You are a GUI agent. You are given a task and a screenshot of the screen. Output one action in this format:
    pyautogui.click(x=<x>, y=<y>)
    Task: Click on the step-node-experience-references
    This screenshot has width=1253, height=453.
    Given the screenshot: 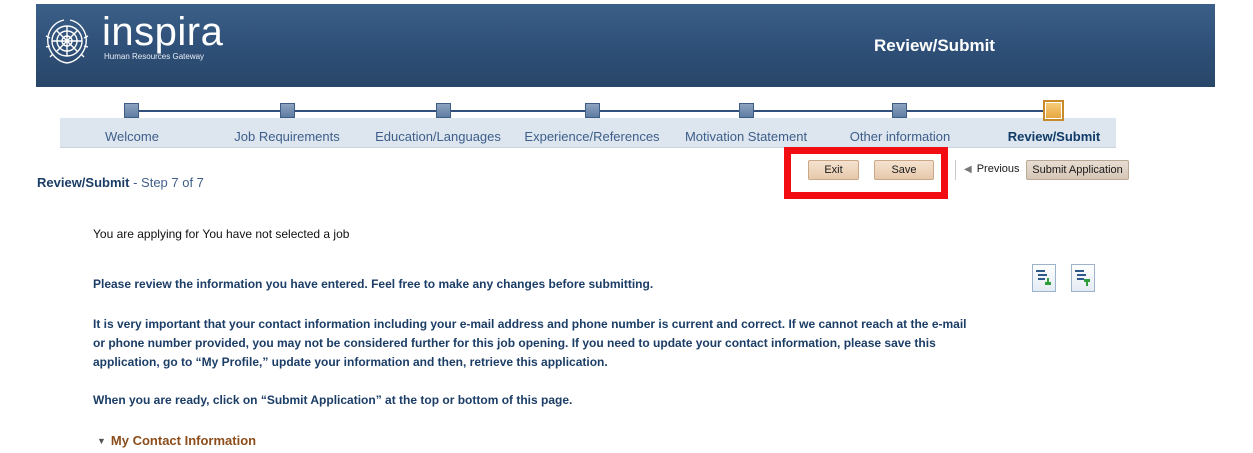 What is the action you would take?
    pyautogui.click(x=592, y=110)
    